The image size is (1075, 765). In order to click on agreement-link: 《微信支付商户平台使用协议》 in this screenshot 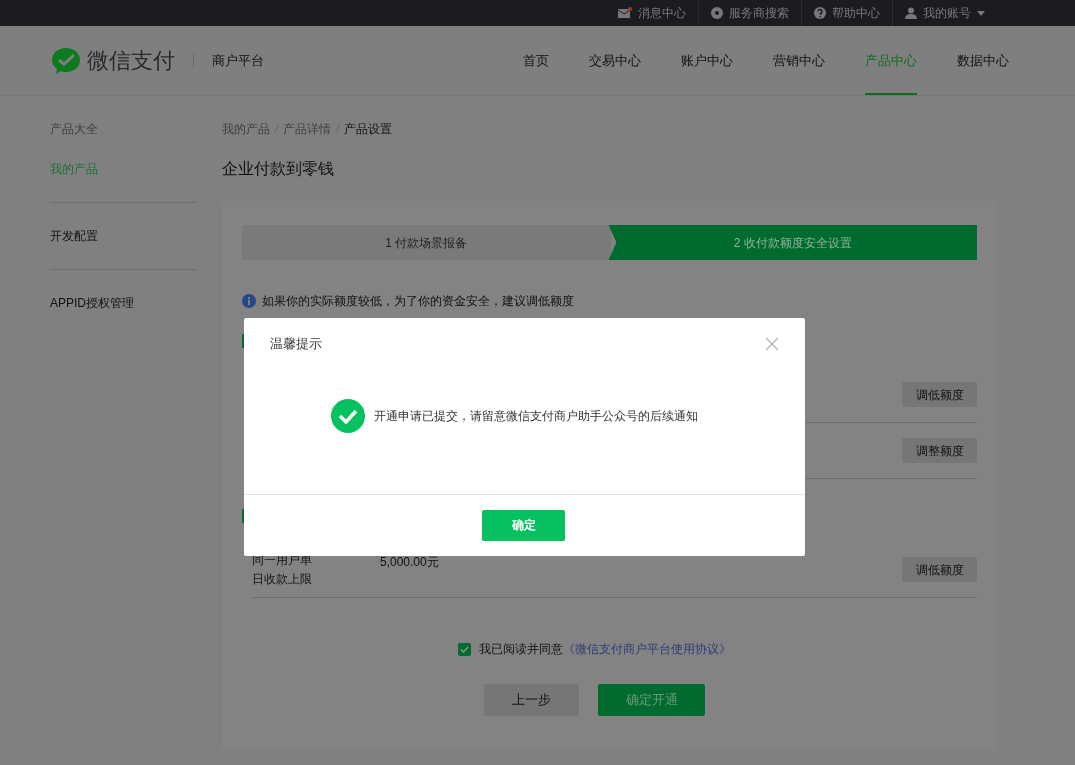, I will do `click(647, 649)`.